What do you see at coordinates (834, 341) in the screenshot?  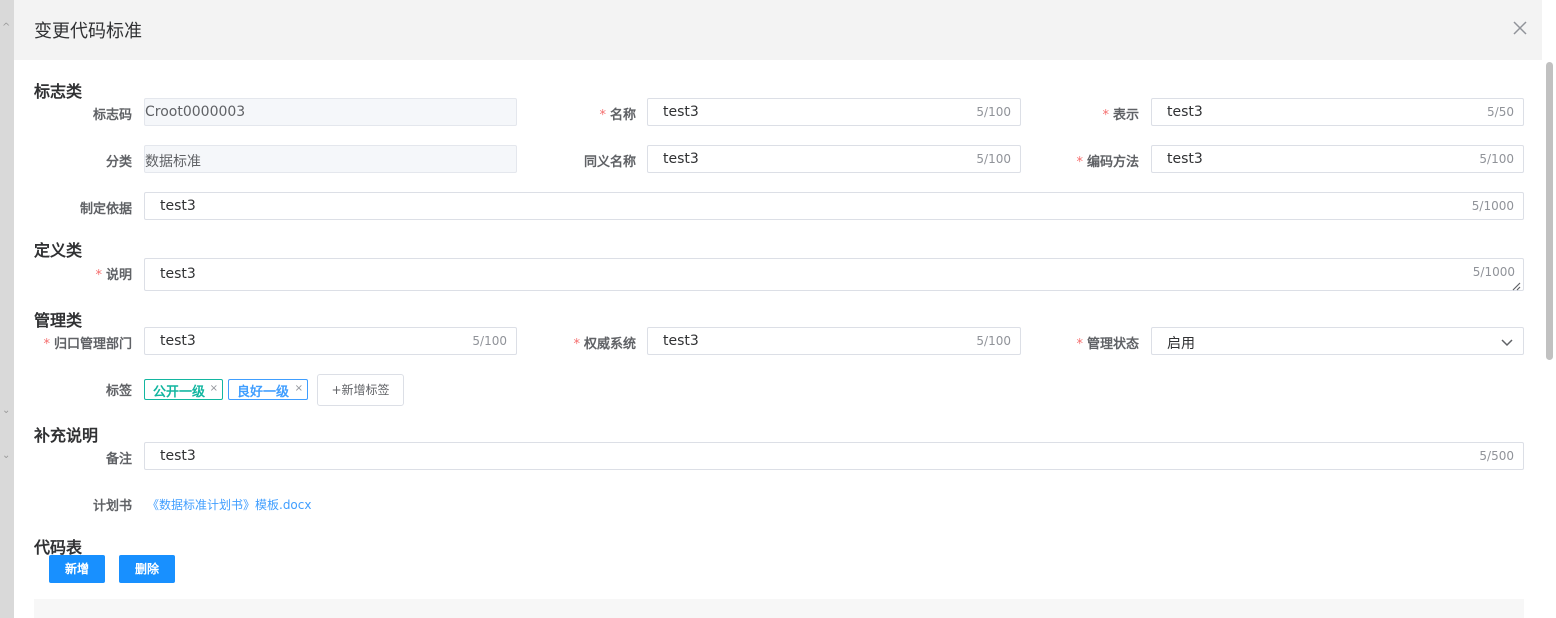 I see `authority-input: test3 5/100` at bounding box center [834, 341].